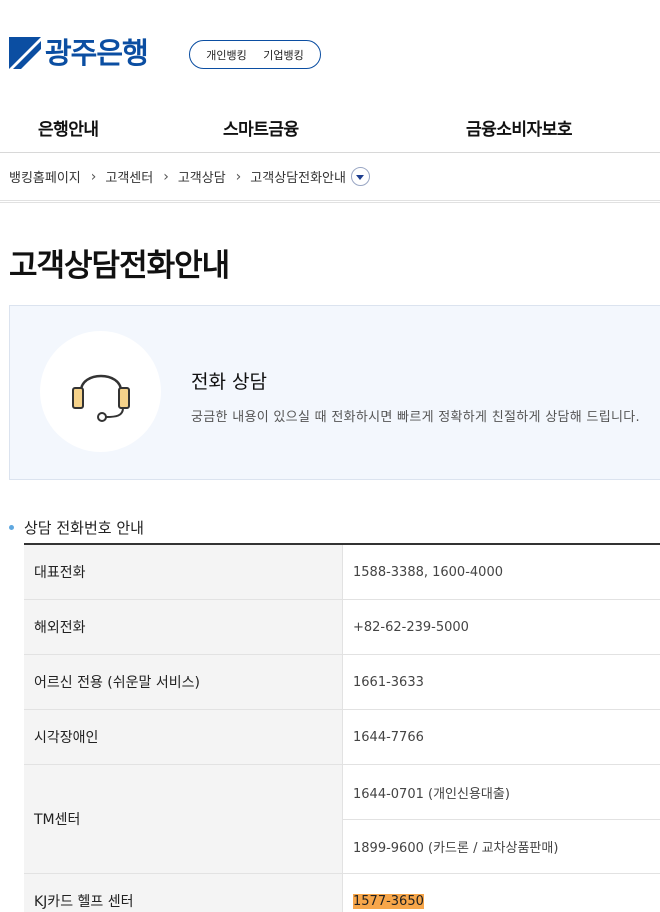 The height and width of the screenshot is (912, 660). I want to click on breadcrumb-home: 뱅킹홈페이지, so click(45, 176).